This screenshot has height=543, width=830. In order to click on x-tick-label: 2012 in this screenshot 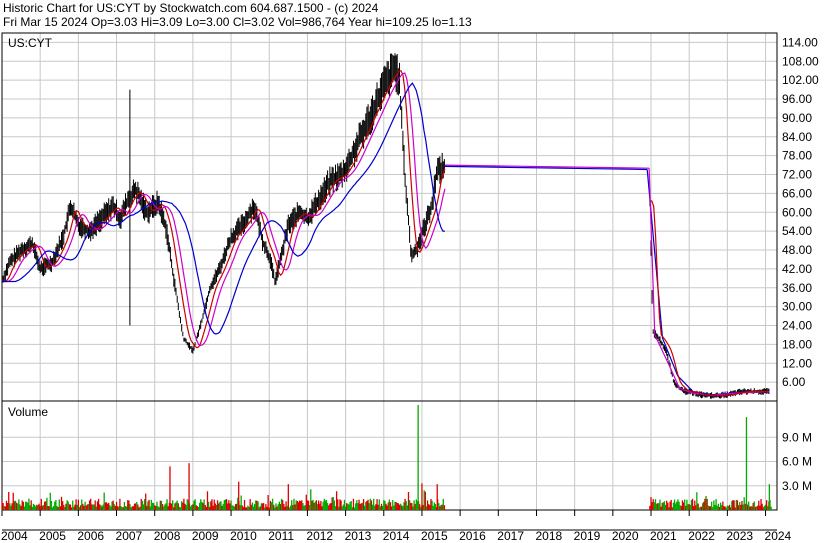, I will do `click(319, 536)`.